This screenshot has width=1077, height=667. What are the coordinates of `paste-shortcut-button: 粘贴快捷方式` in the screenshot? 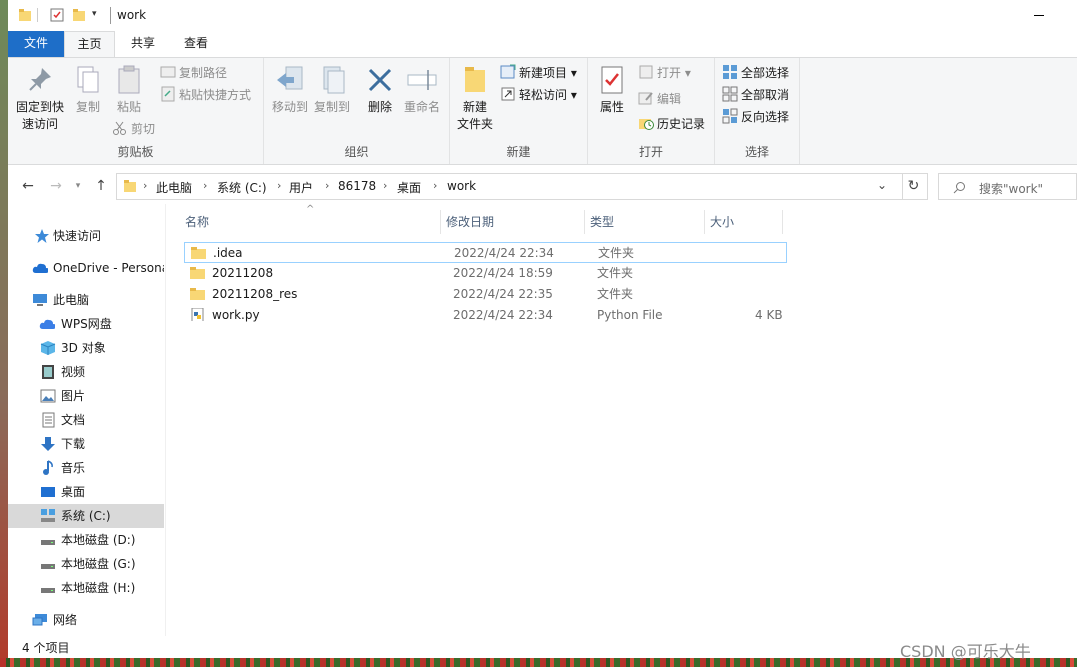 It's located at (205, 95).